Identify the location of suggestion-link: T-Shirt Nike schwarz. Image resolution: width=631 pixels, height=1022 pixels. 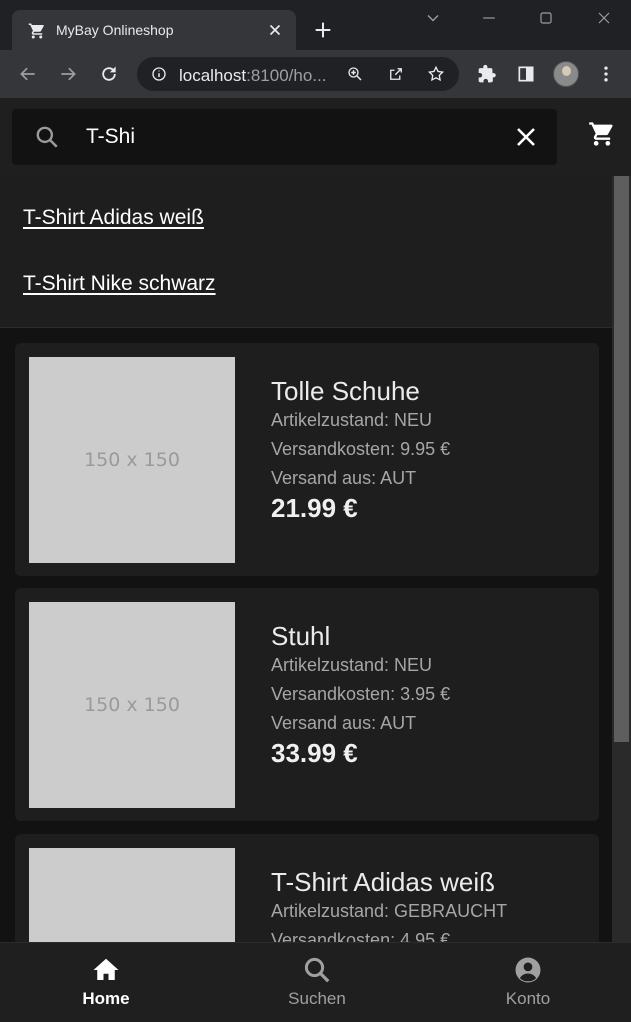
(119, 284).